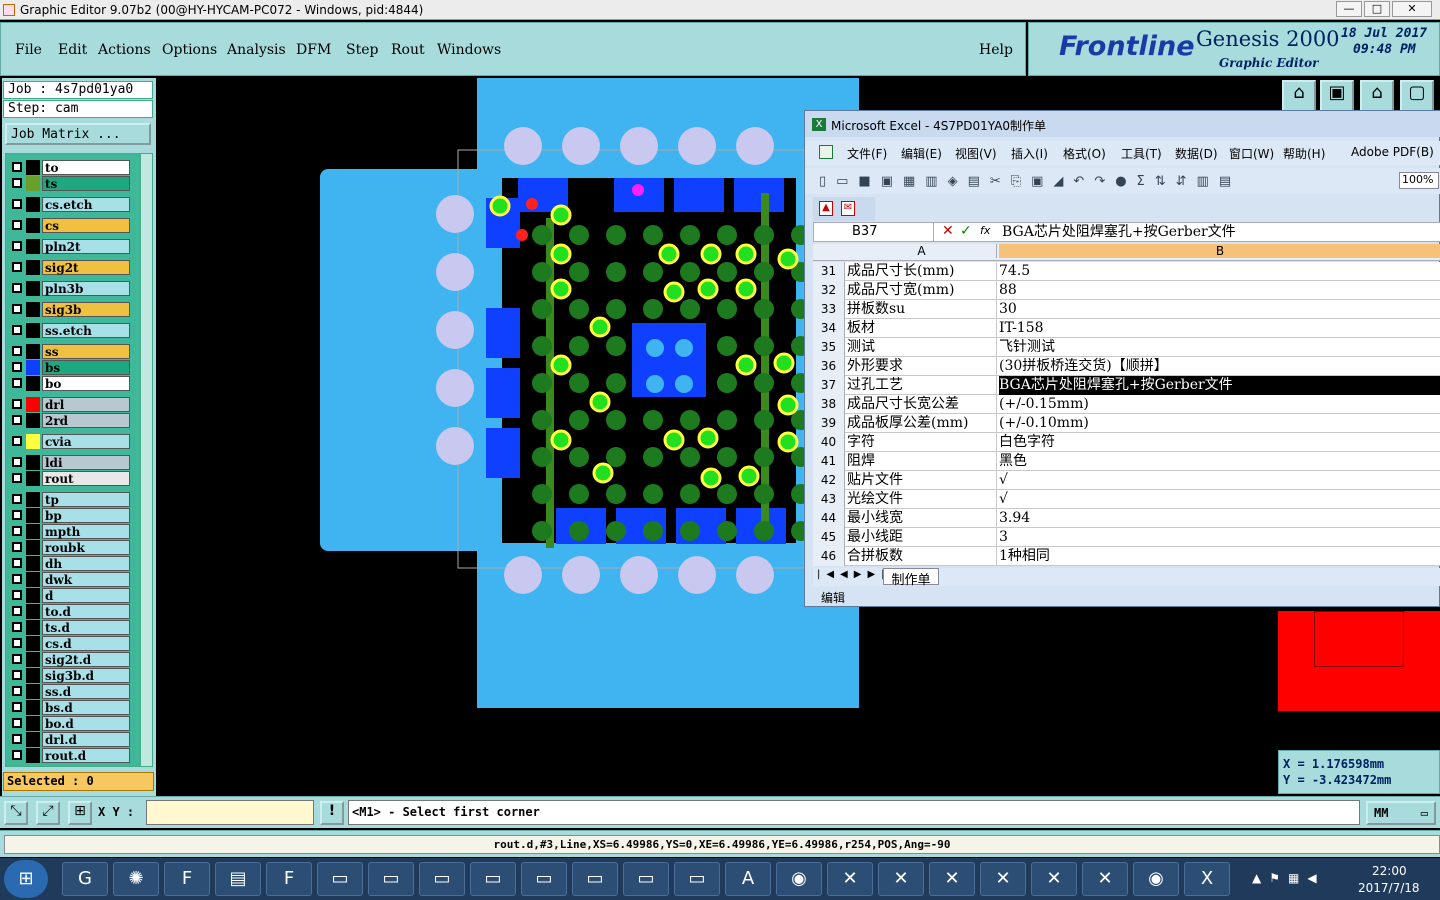 The height and width of the screenshot is (900, 1440). I want to click on taskbar-app-icon: G, so click(85, 879).